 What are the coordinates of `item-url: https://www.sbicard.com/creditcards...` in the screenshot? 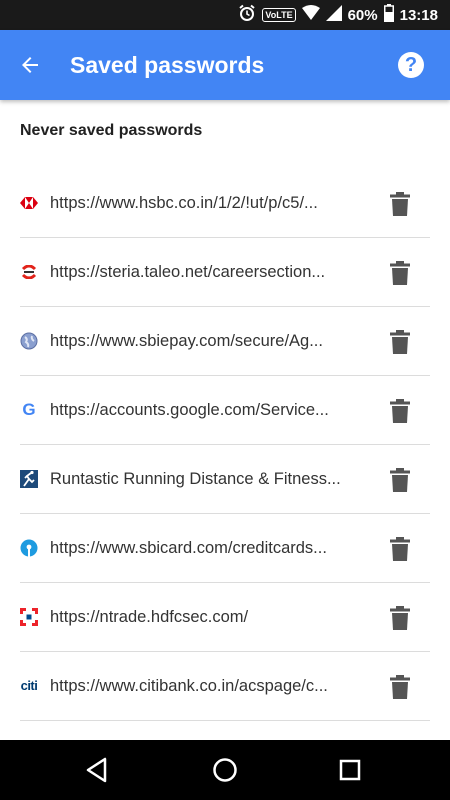 It's located at (188, 548).